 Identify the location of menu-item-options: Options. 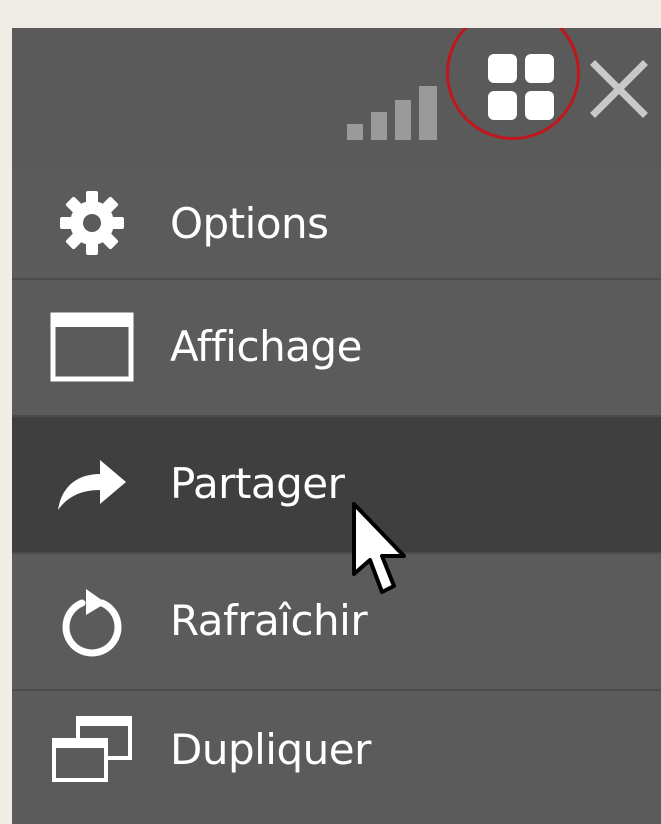
(336, 223).